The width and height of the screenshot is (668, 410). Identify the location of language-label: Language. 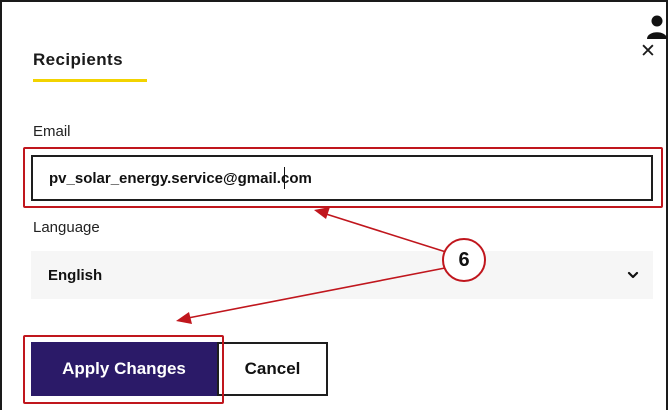
(66, 227).